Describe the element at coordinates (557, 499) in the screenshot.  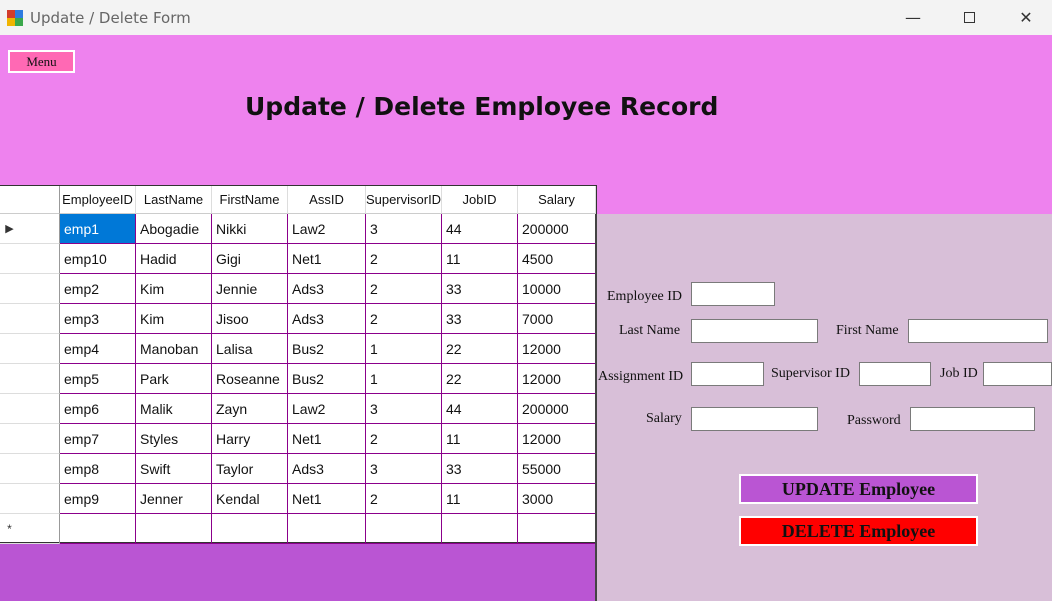
I see `table-cell: 3000` at that location.